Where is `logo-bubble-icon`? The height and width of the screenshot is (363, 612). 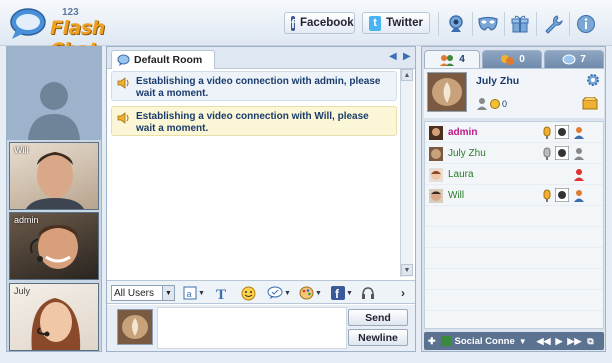
logo-bubble-icon is located at coordinates (28, 23).